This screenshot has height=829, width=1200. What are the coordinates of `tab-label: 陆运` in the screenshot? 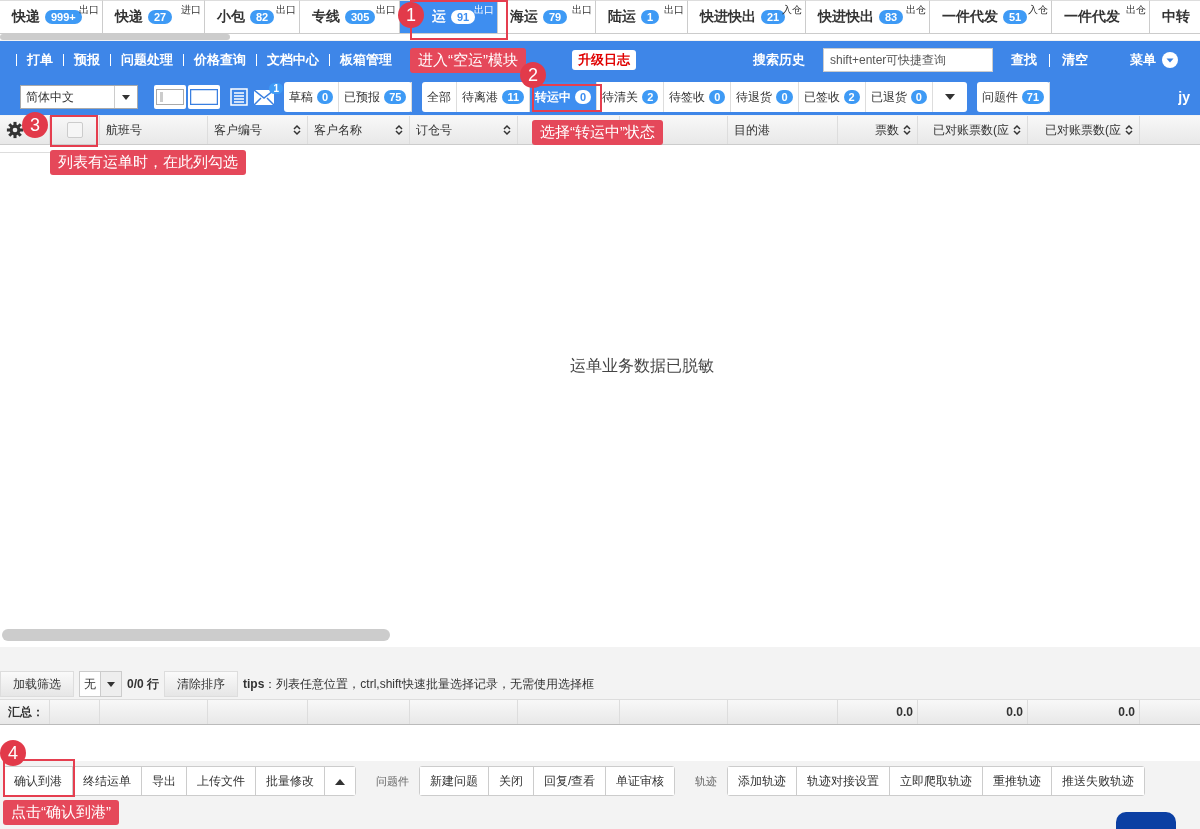 It's located at (622, 17).